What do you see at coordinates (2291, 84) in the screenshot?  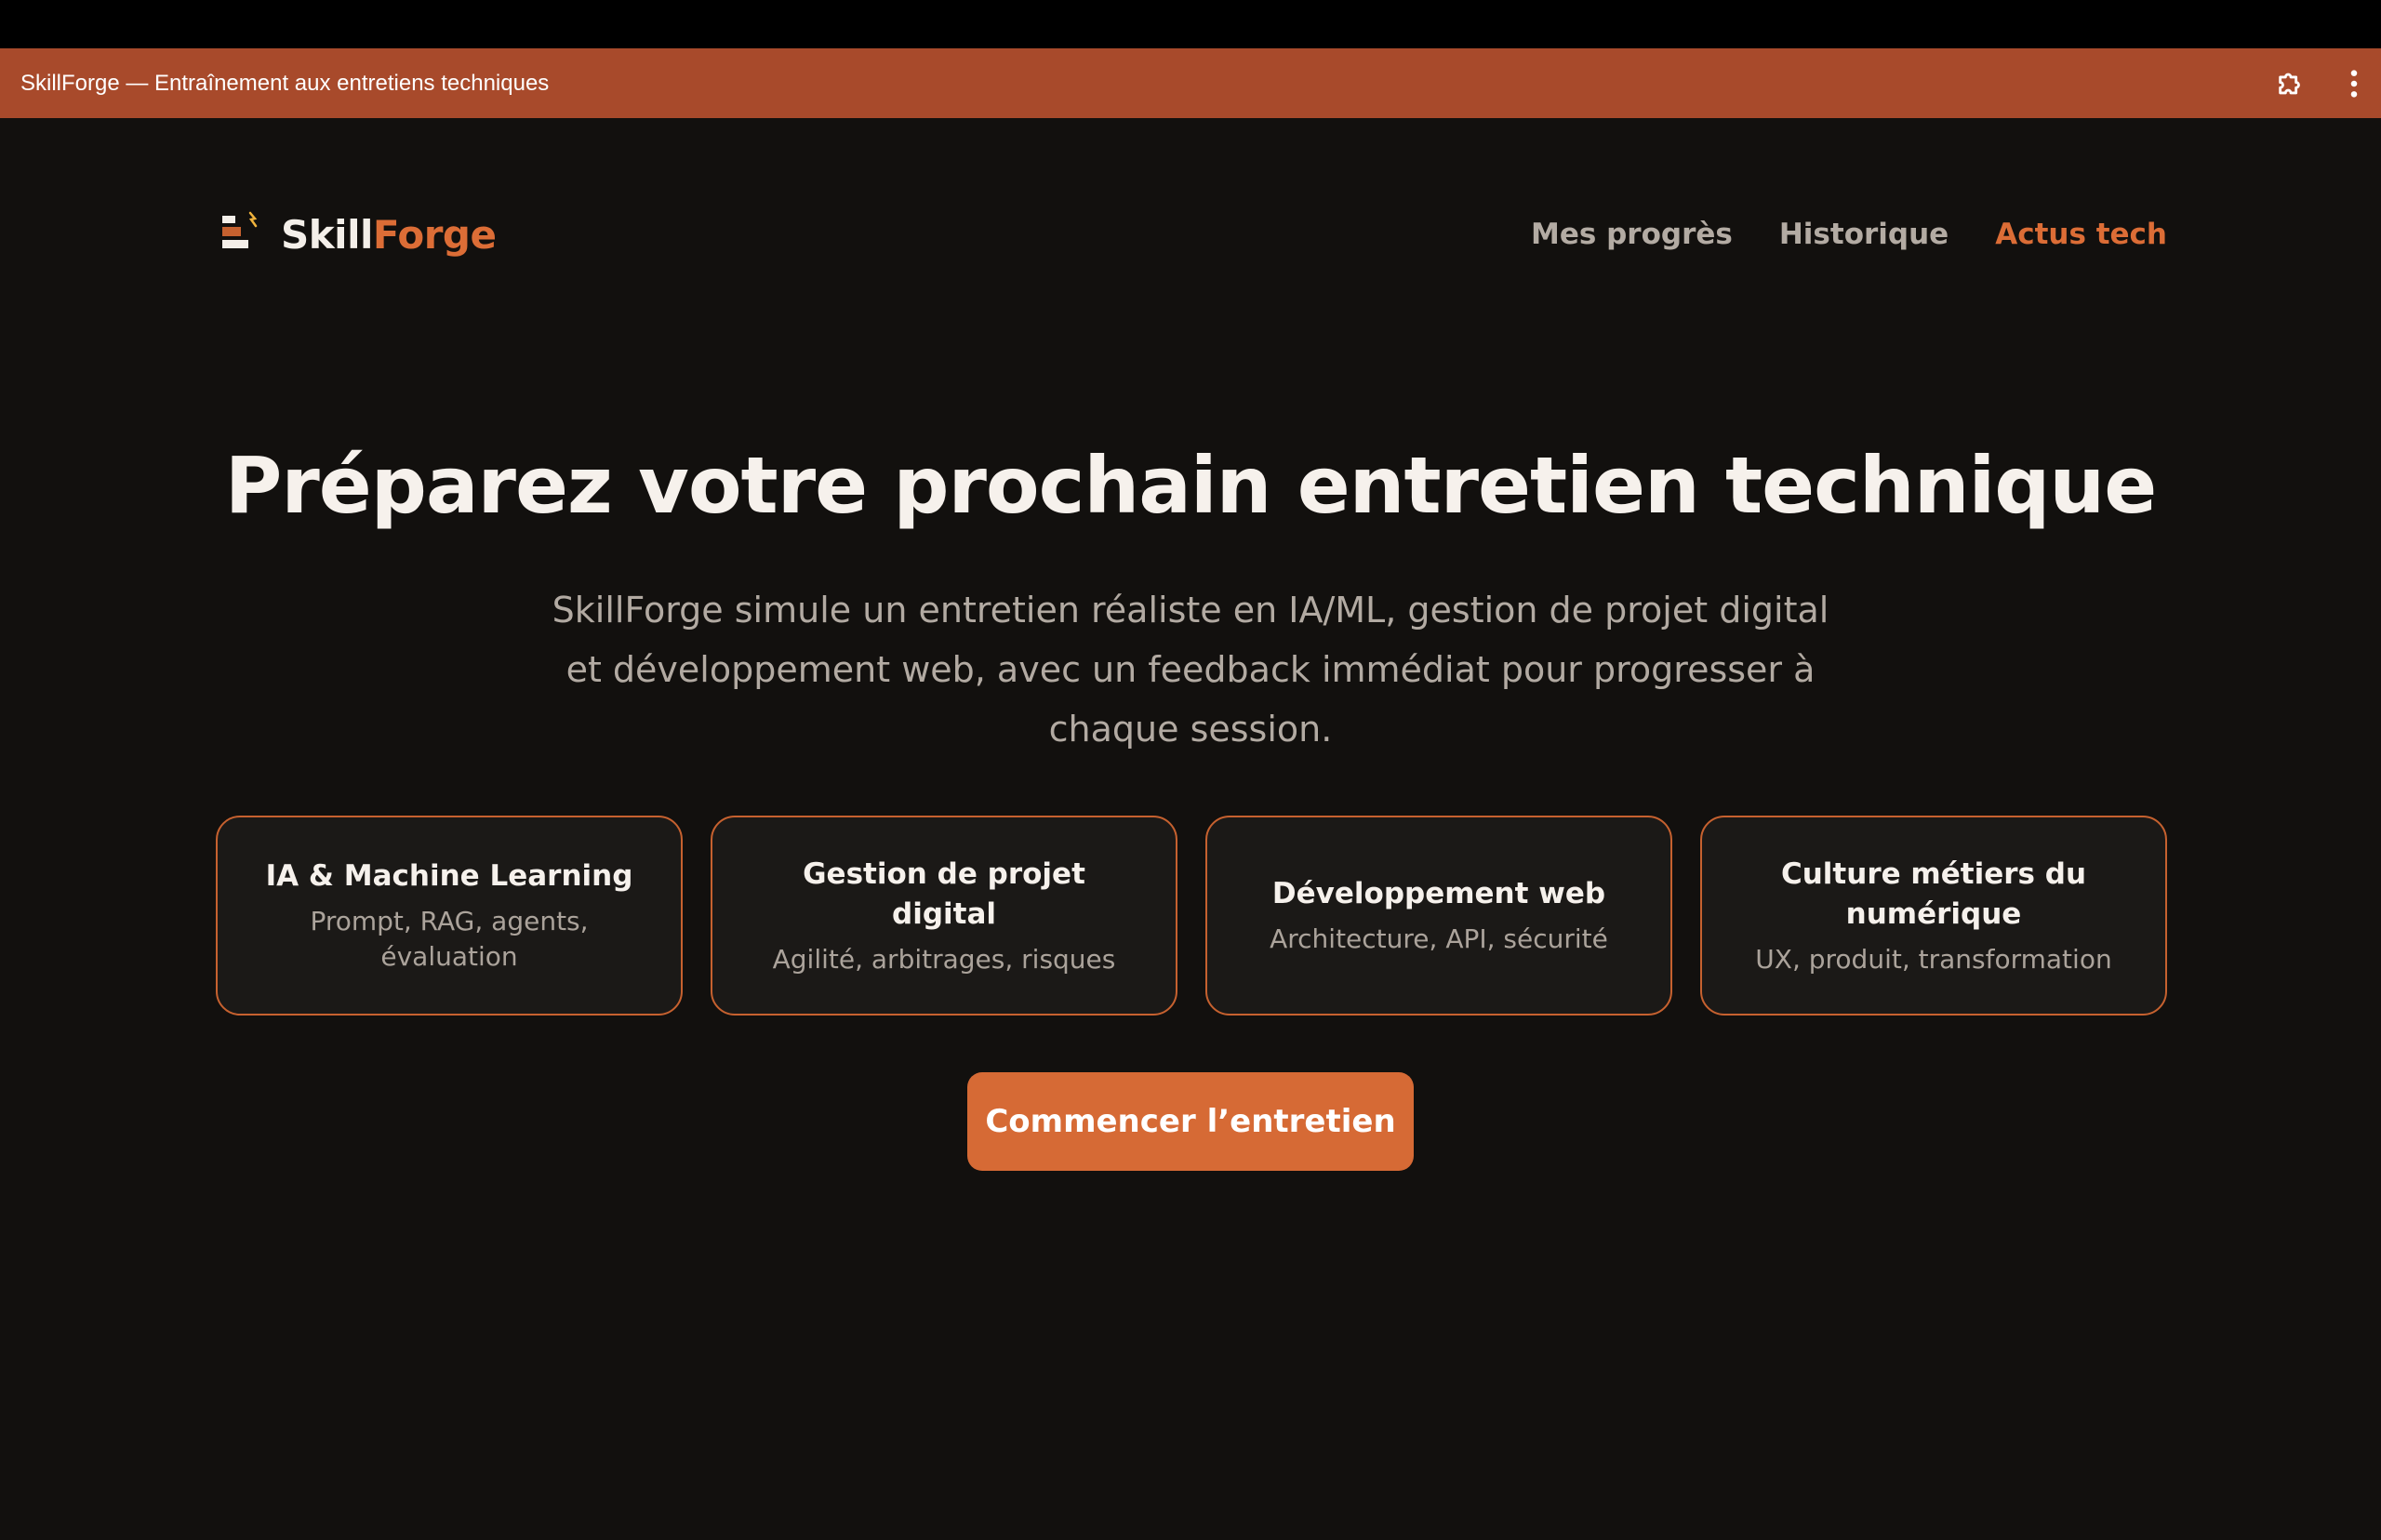 I see `extension-icon` at bounding box center [2291, 84].